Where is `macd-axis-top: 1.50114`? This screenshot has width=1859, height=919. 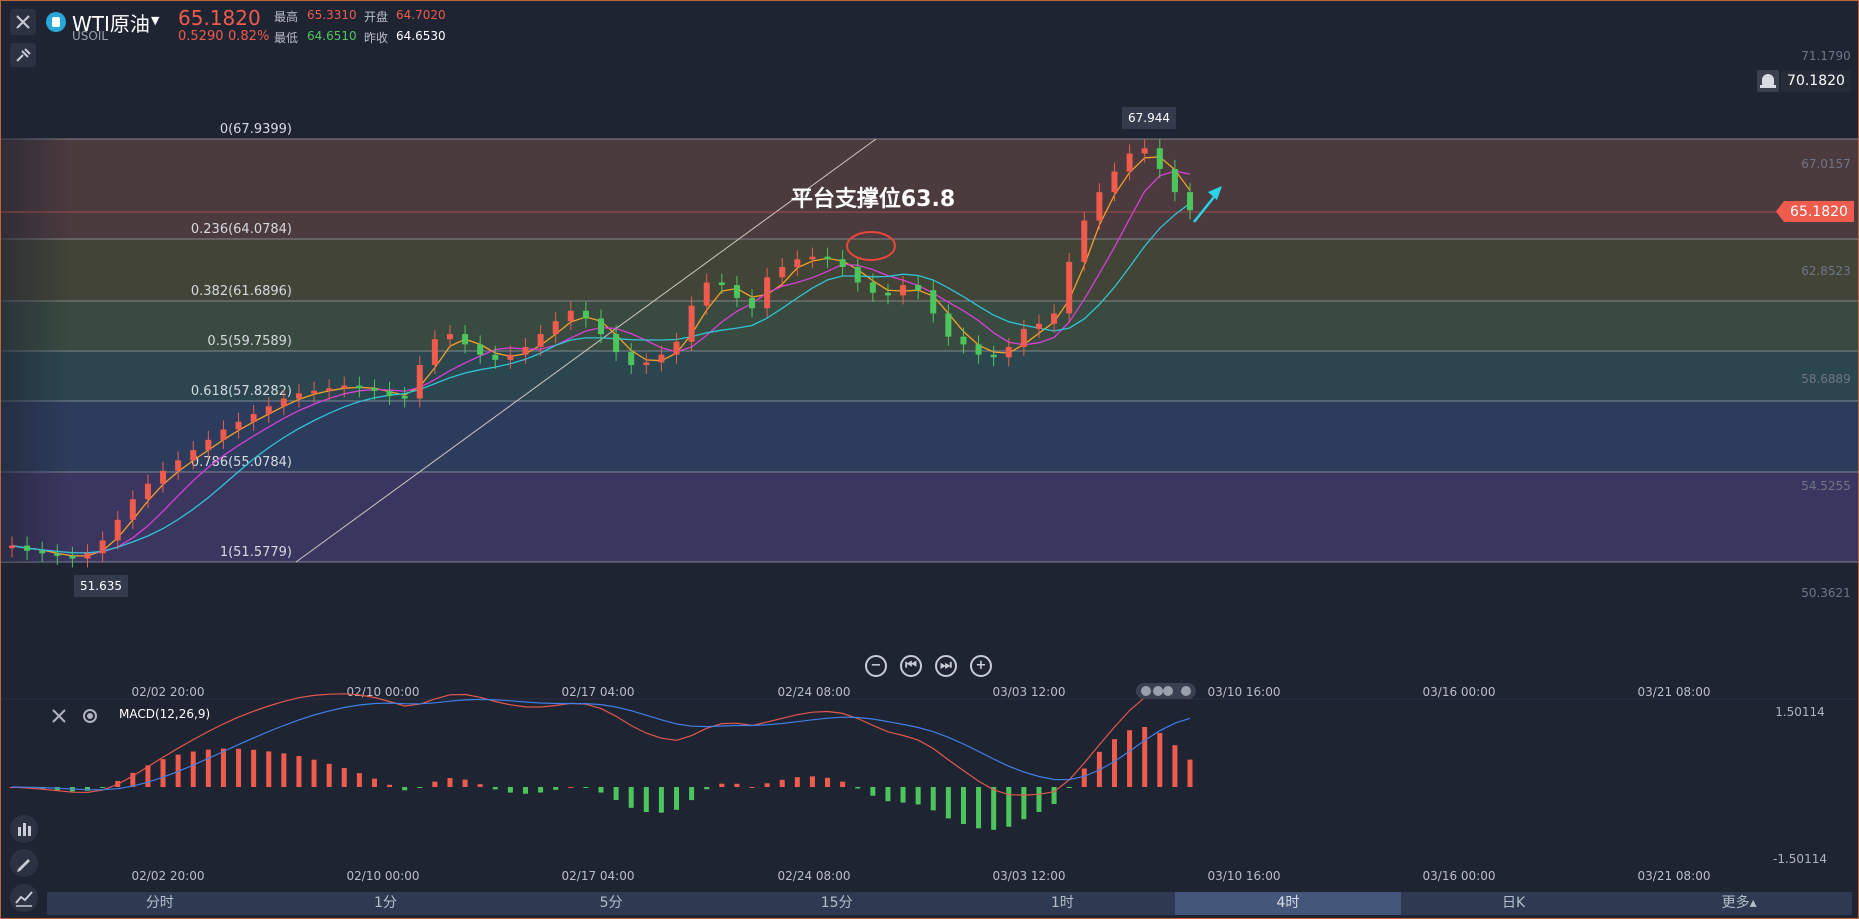 macd-axis-top: 1.50114 is located at coordinates (1800, 712).